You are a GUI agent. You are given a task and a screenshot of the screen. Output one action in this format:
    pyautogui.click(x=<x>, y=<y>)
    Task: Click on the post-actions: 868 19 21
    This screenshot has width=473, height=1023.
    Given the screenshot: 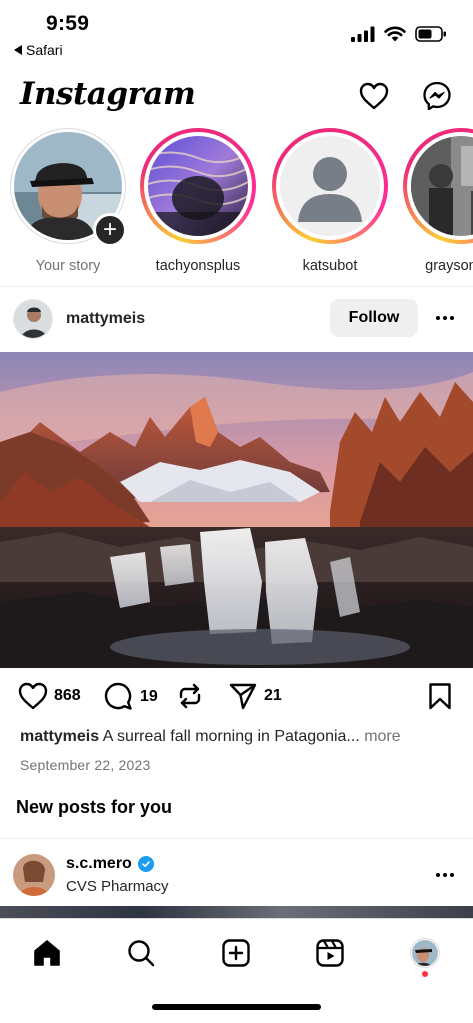 What is the action you would take?
    pyautogui.click(x=236, y=698)
    